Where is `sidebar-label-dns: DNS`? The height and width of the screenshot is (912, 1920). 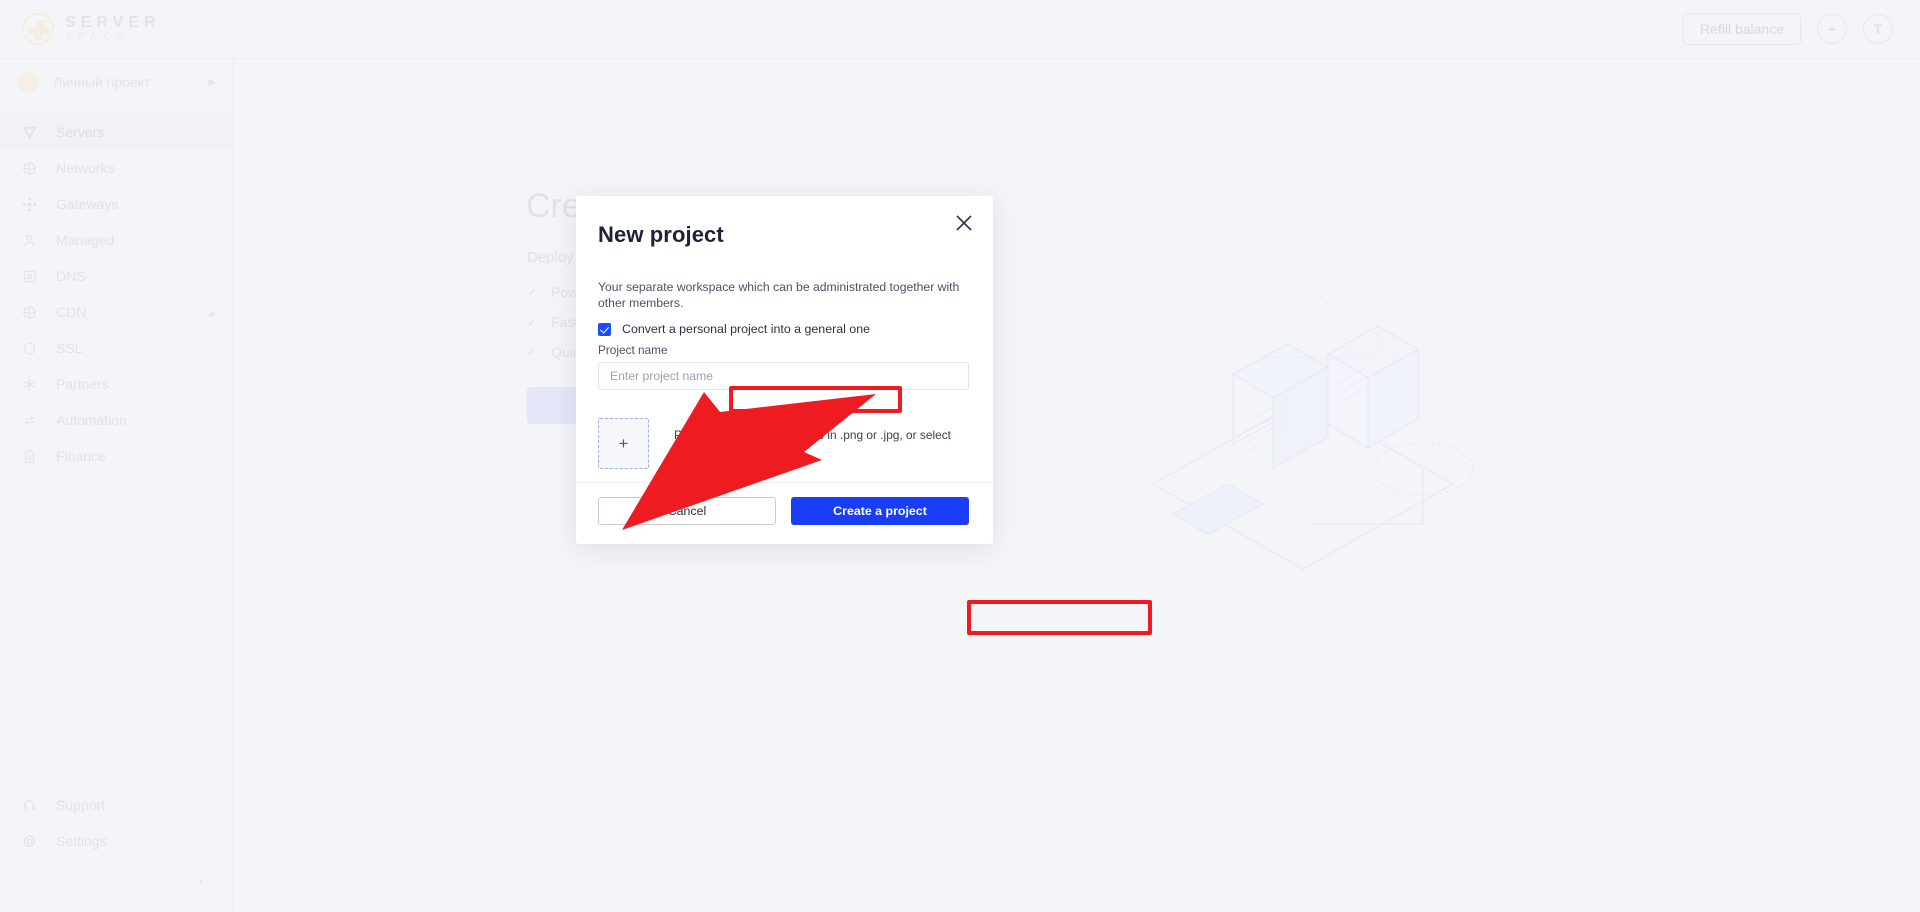 sidebar-label-dns: DNS is located at coordinates (71, 276).